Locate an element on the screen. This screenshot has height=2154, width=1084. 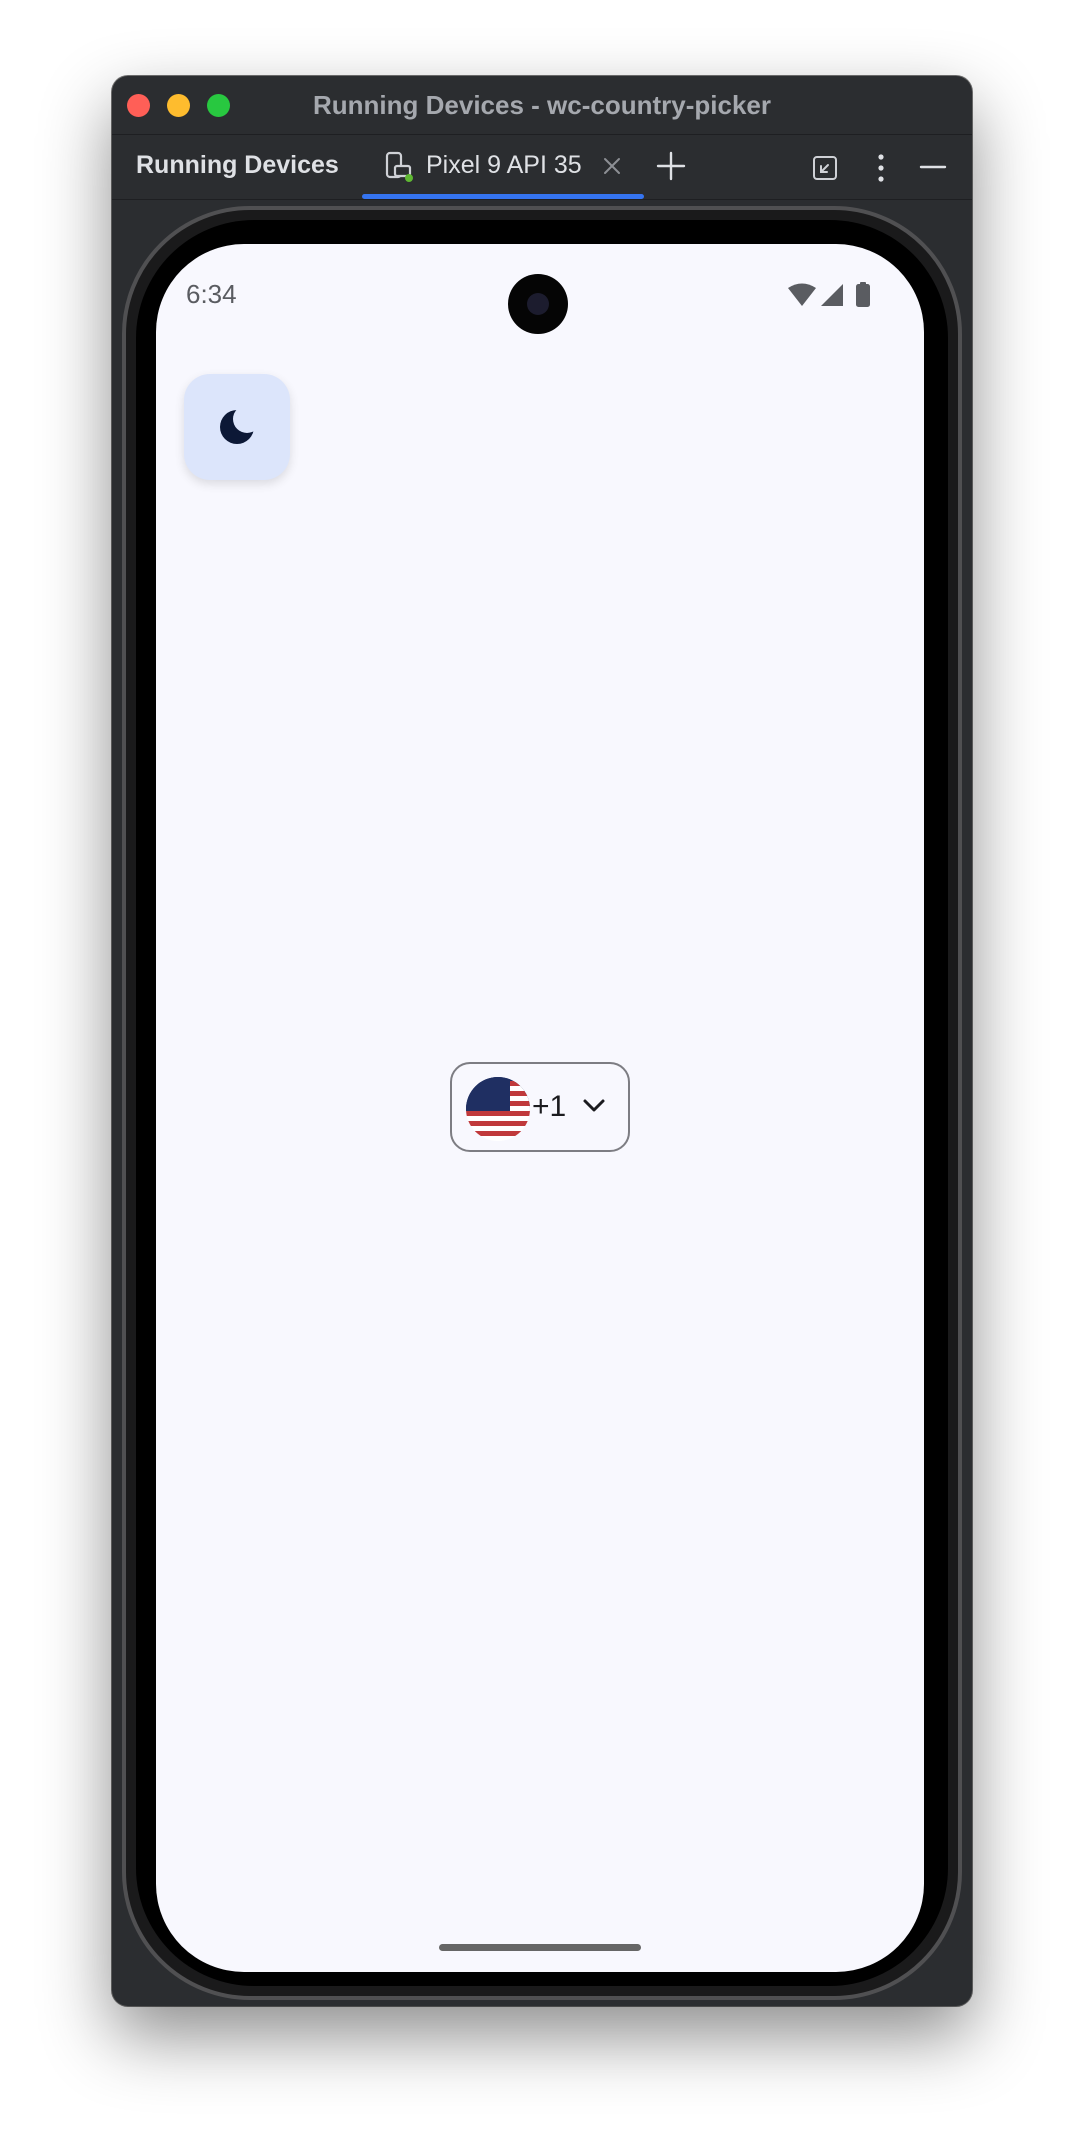
theme-toggle-button is located at coordinates (237, 427).